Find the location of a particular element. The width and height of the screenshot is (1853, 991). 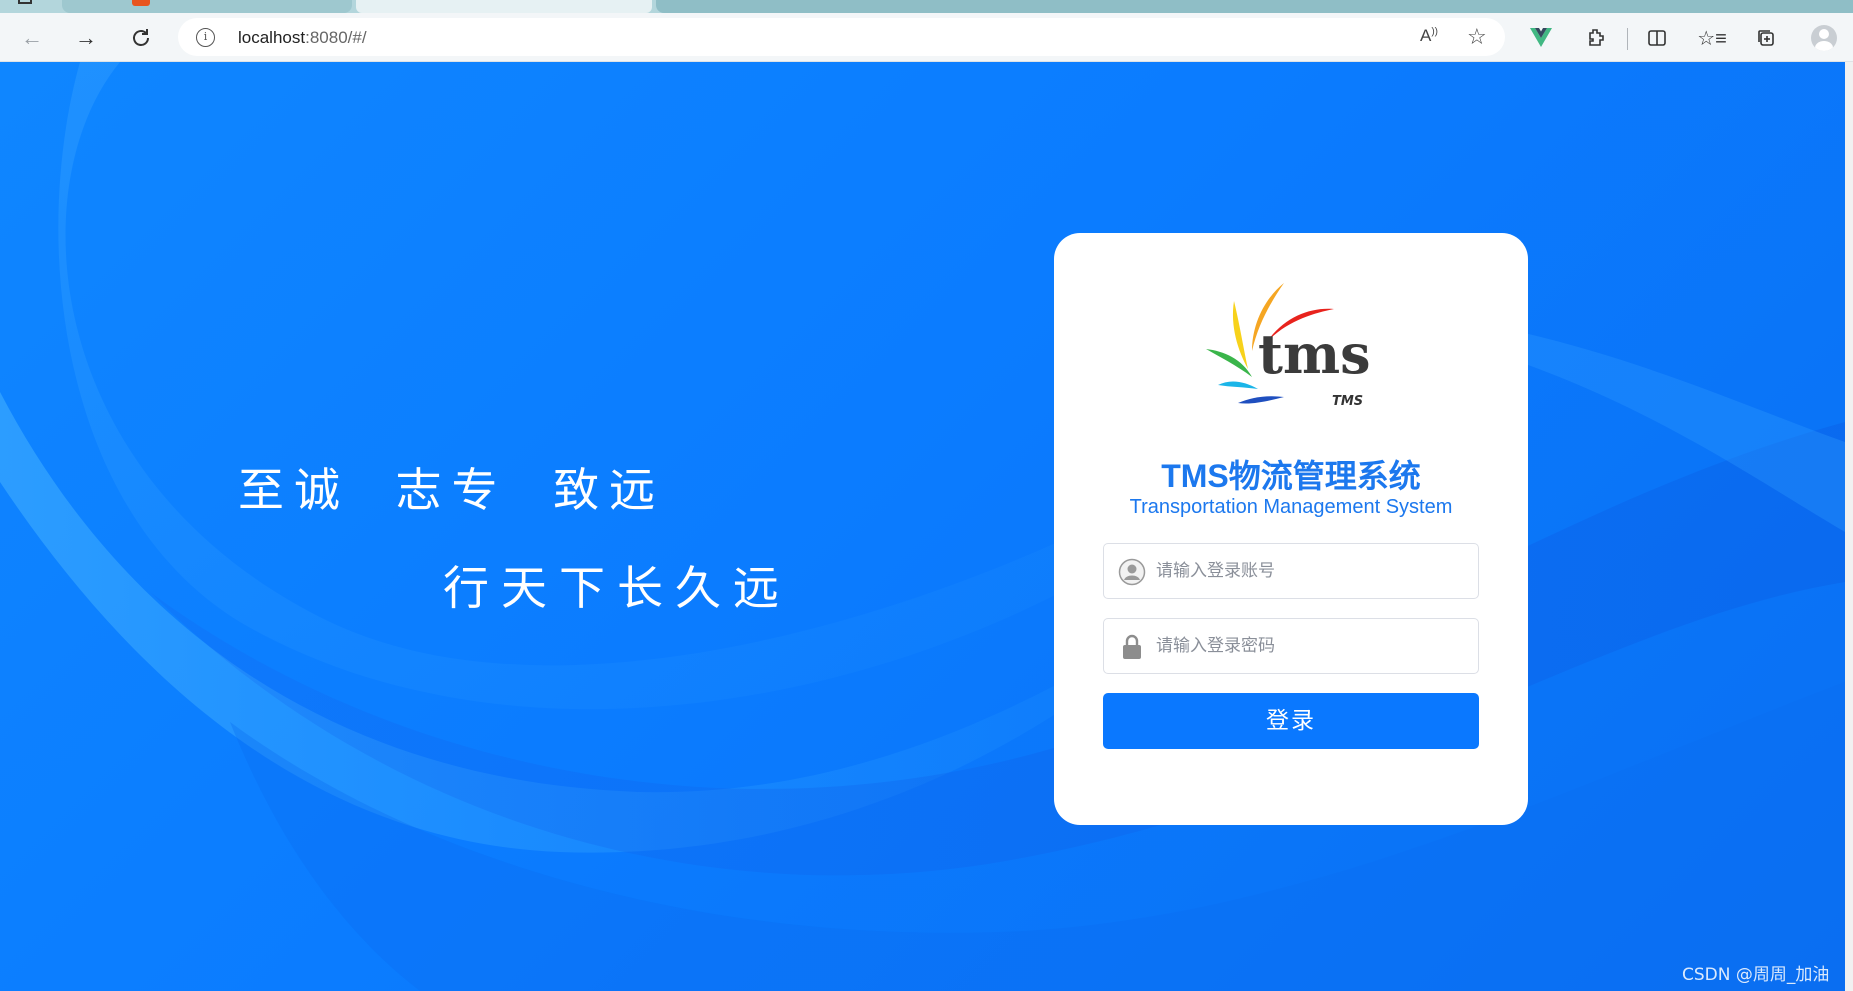

profile-icon is located at coordinates (1824, 38).